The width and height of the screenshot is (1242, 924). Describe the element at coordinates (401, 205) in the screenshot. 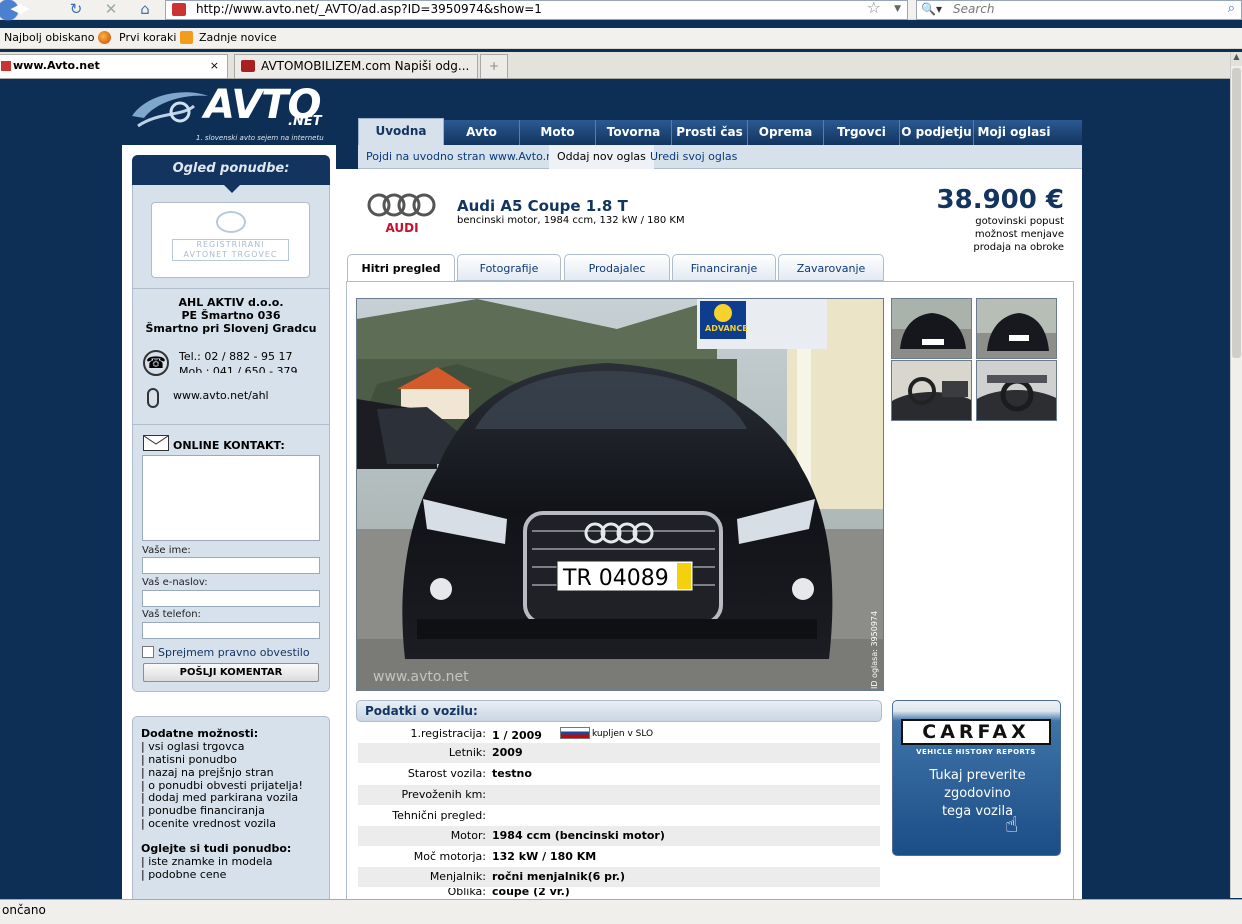

I see `audi-rings-icon` at that location.